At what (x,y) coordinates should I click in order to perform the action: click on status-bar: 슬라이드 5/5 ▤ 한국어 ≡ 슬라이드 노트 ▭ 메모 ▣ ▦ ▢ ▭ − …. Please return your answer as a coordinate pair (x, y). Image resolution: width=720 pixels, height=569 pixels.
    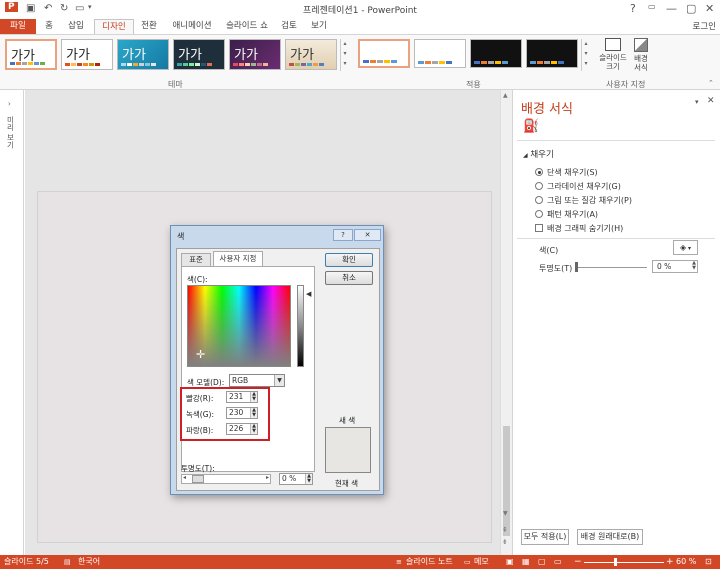
    Looking at the image, I should click on (360, 562).